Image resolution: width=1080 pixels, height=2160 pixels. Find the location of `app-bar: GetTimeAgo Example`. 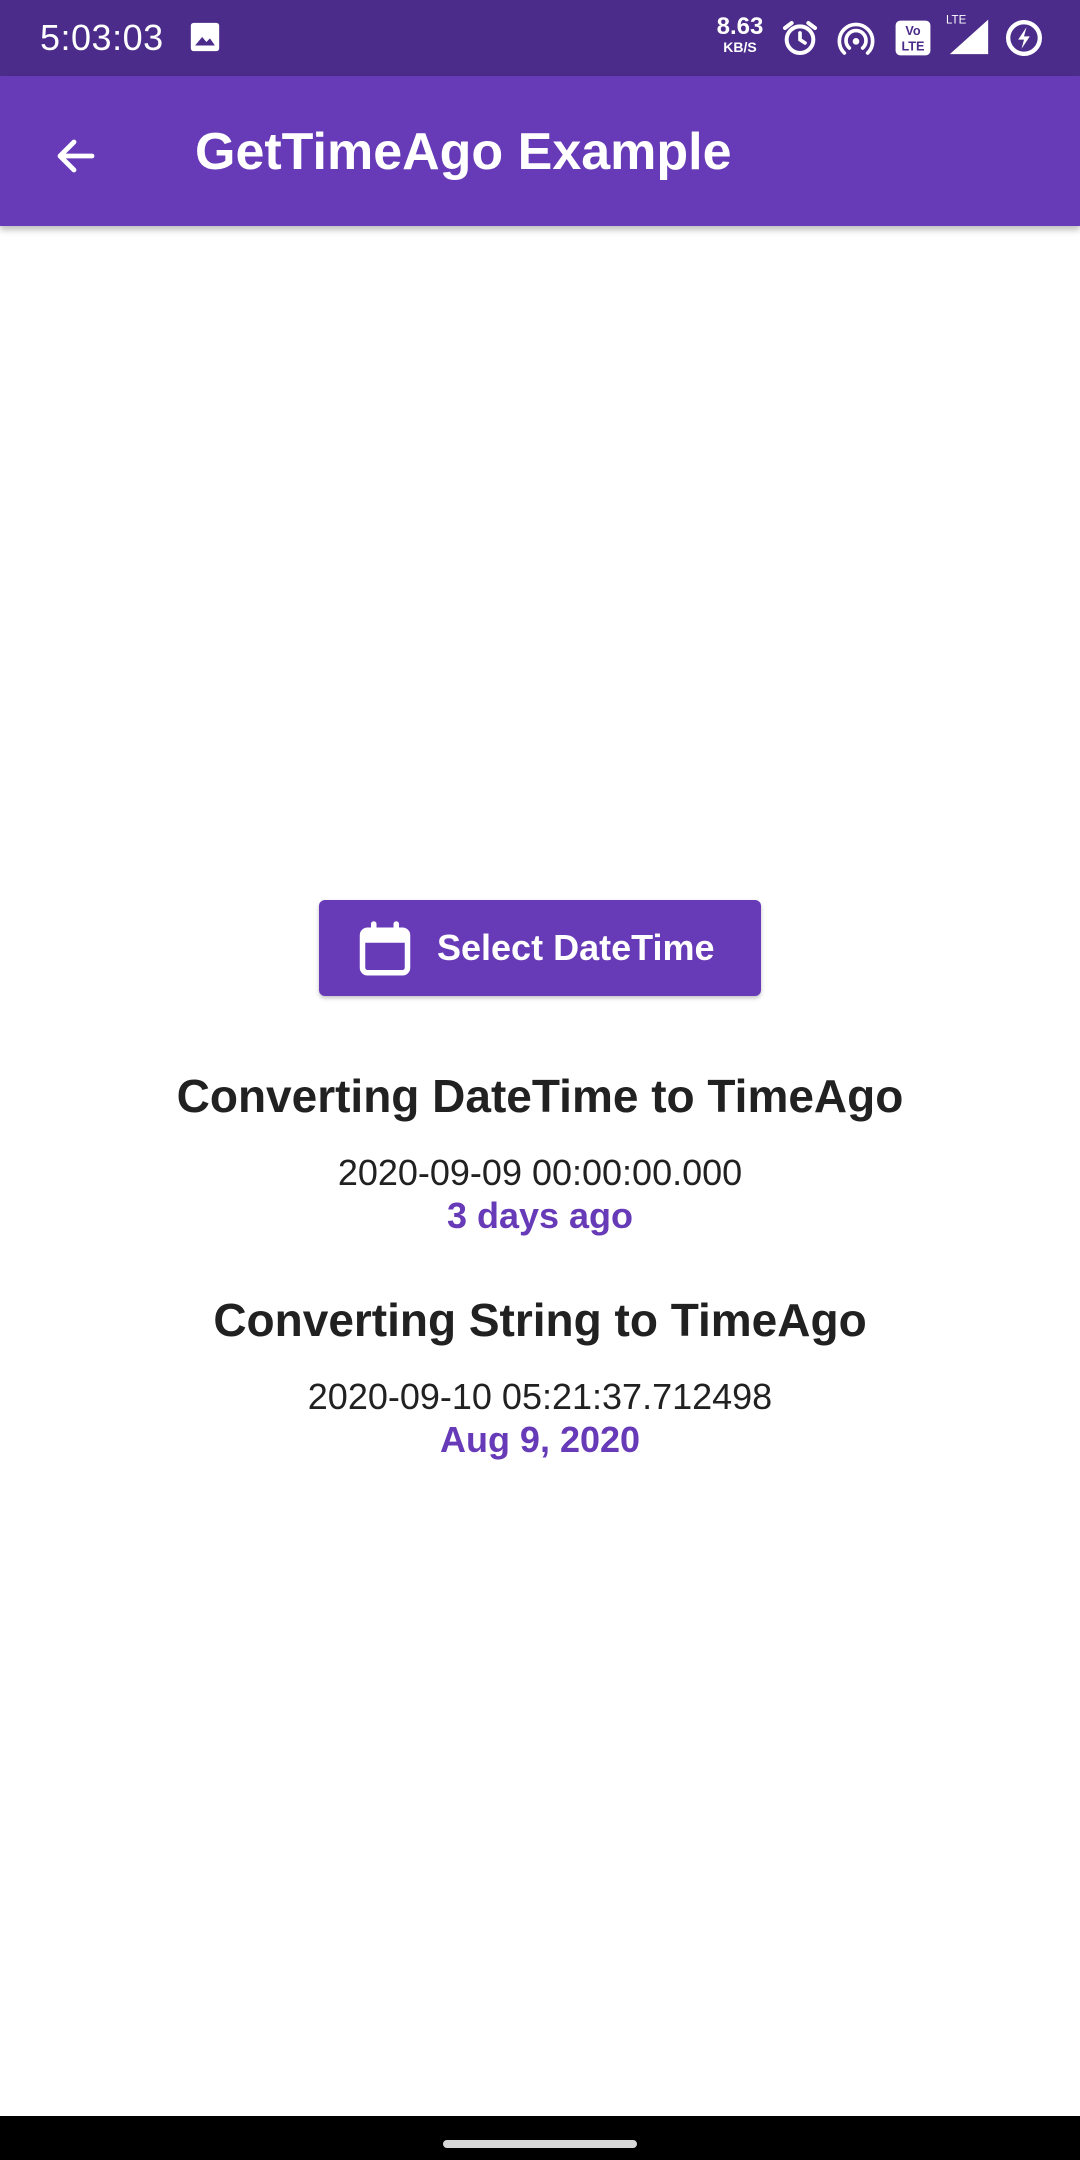

app-bar: GetTimeAgo Example is located at coordinates (540, 151).